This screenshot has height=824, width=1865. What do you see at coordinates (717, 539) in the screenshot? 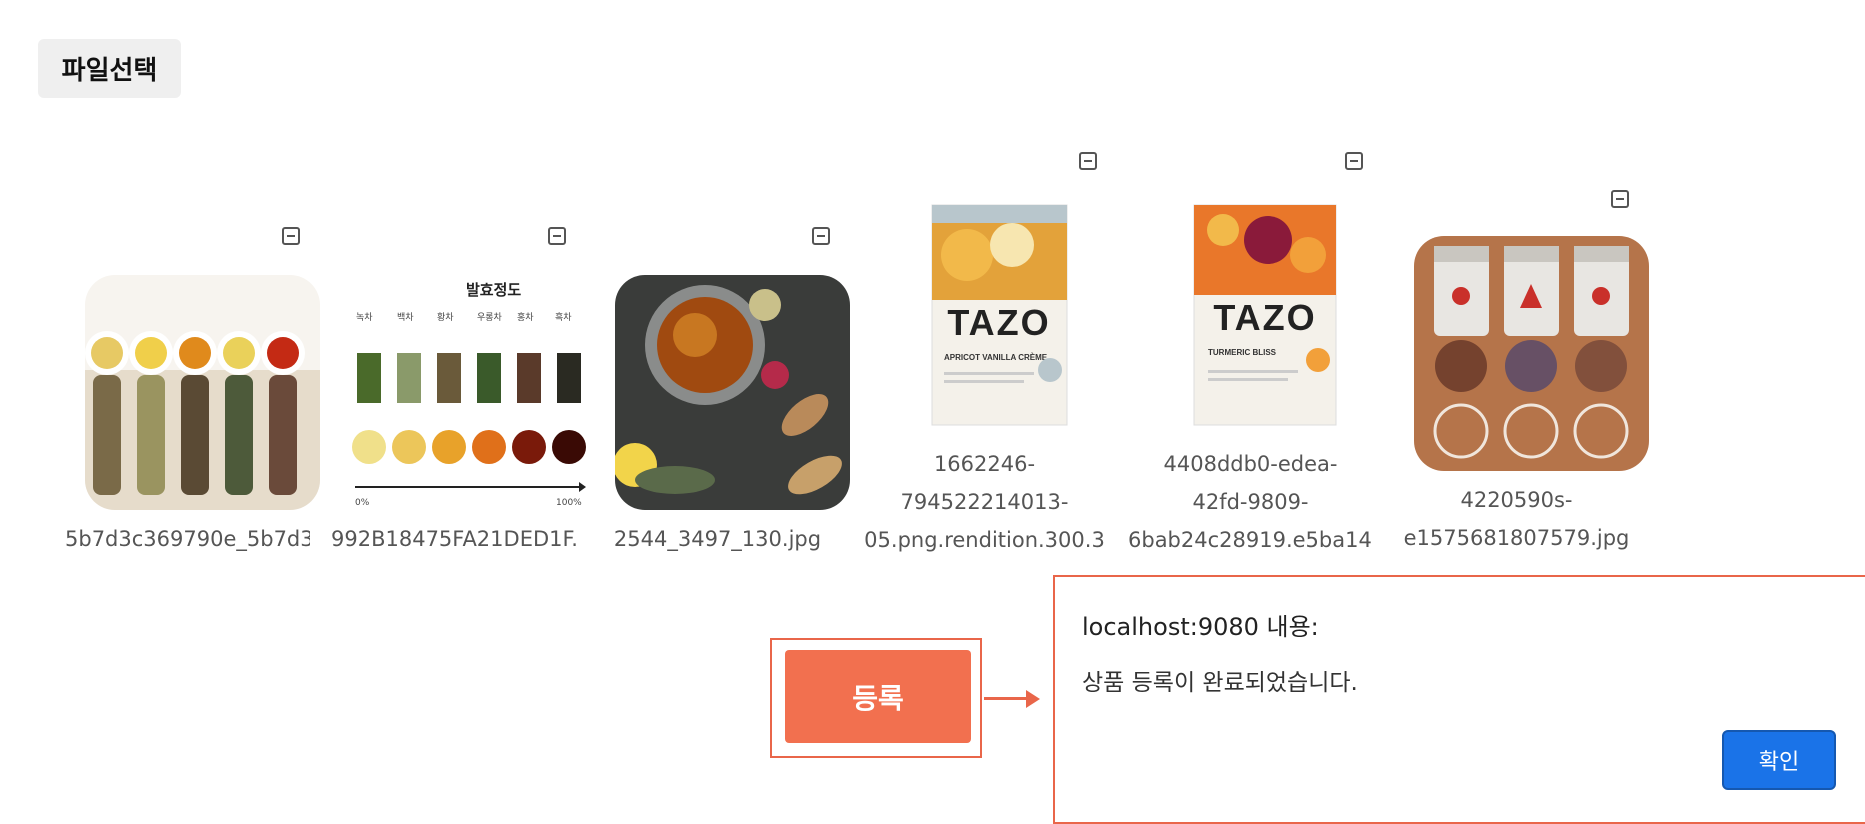
I see `image-filename: 2544_3497_130.jpg` at bounding box center [717, 539].